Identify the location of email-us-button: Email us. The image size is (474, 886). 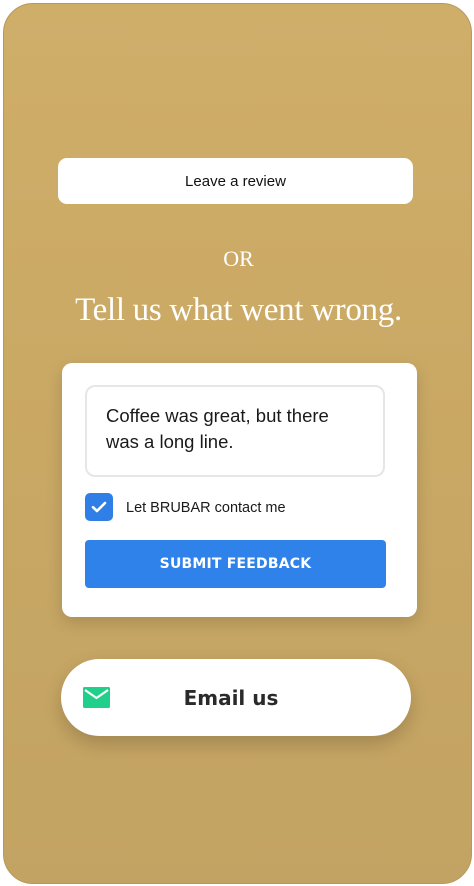
(236, 697).